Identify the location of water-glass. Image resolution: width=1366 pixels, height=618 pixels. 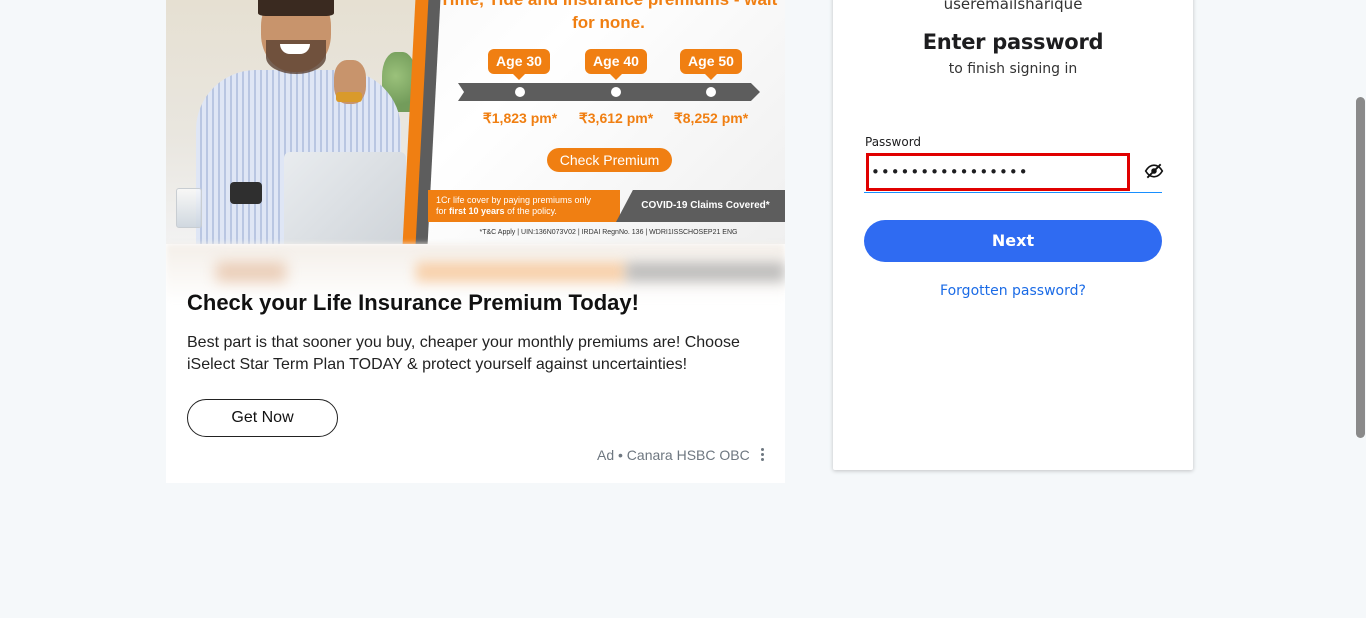
(189, 208).